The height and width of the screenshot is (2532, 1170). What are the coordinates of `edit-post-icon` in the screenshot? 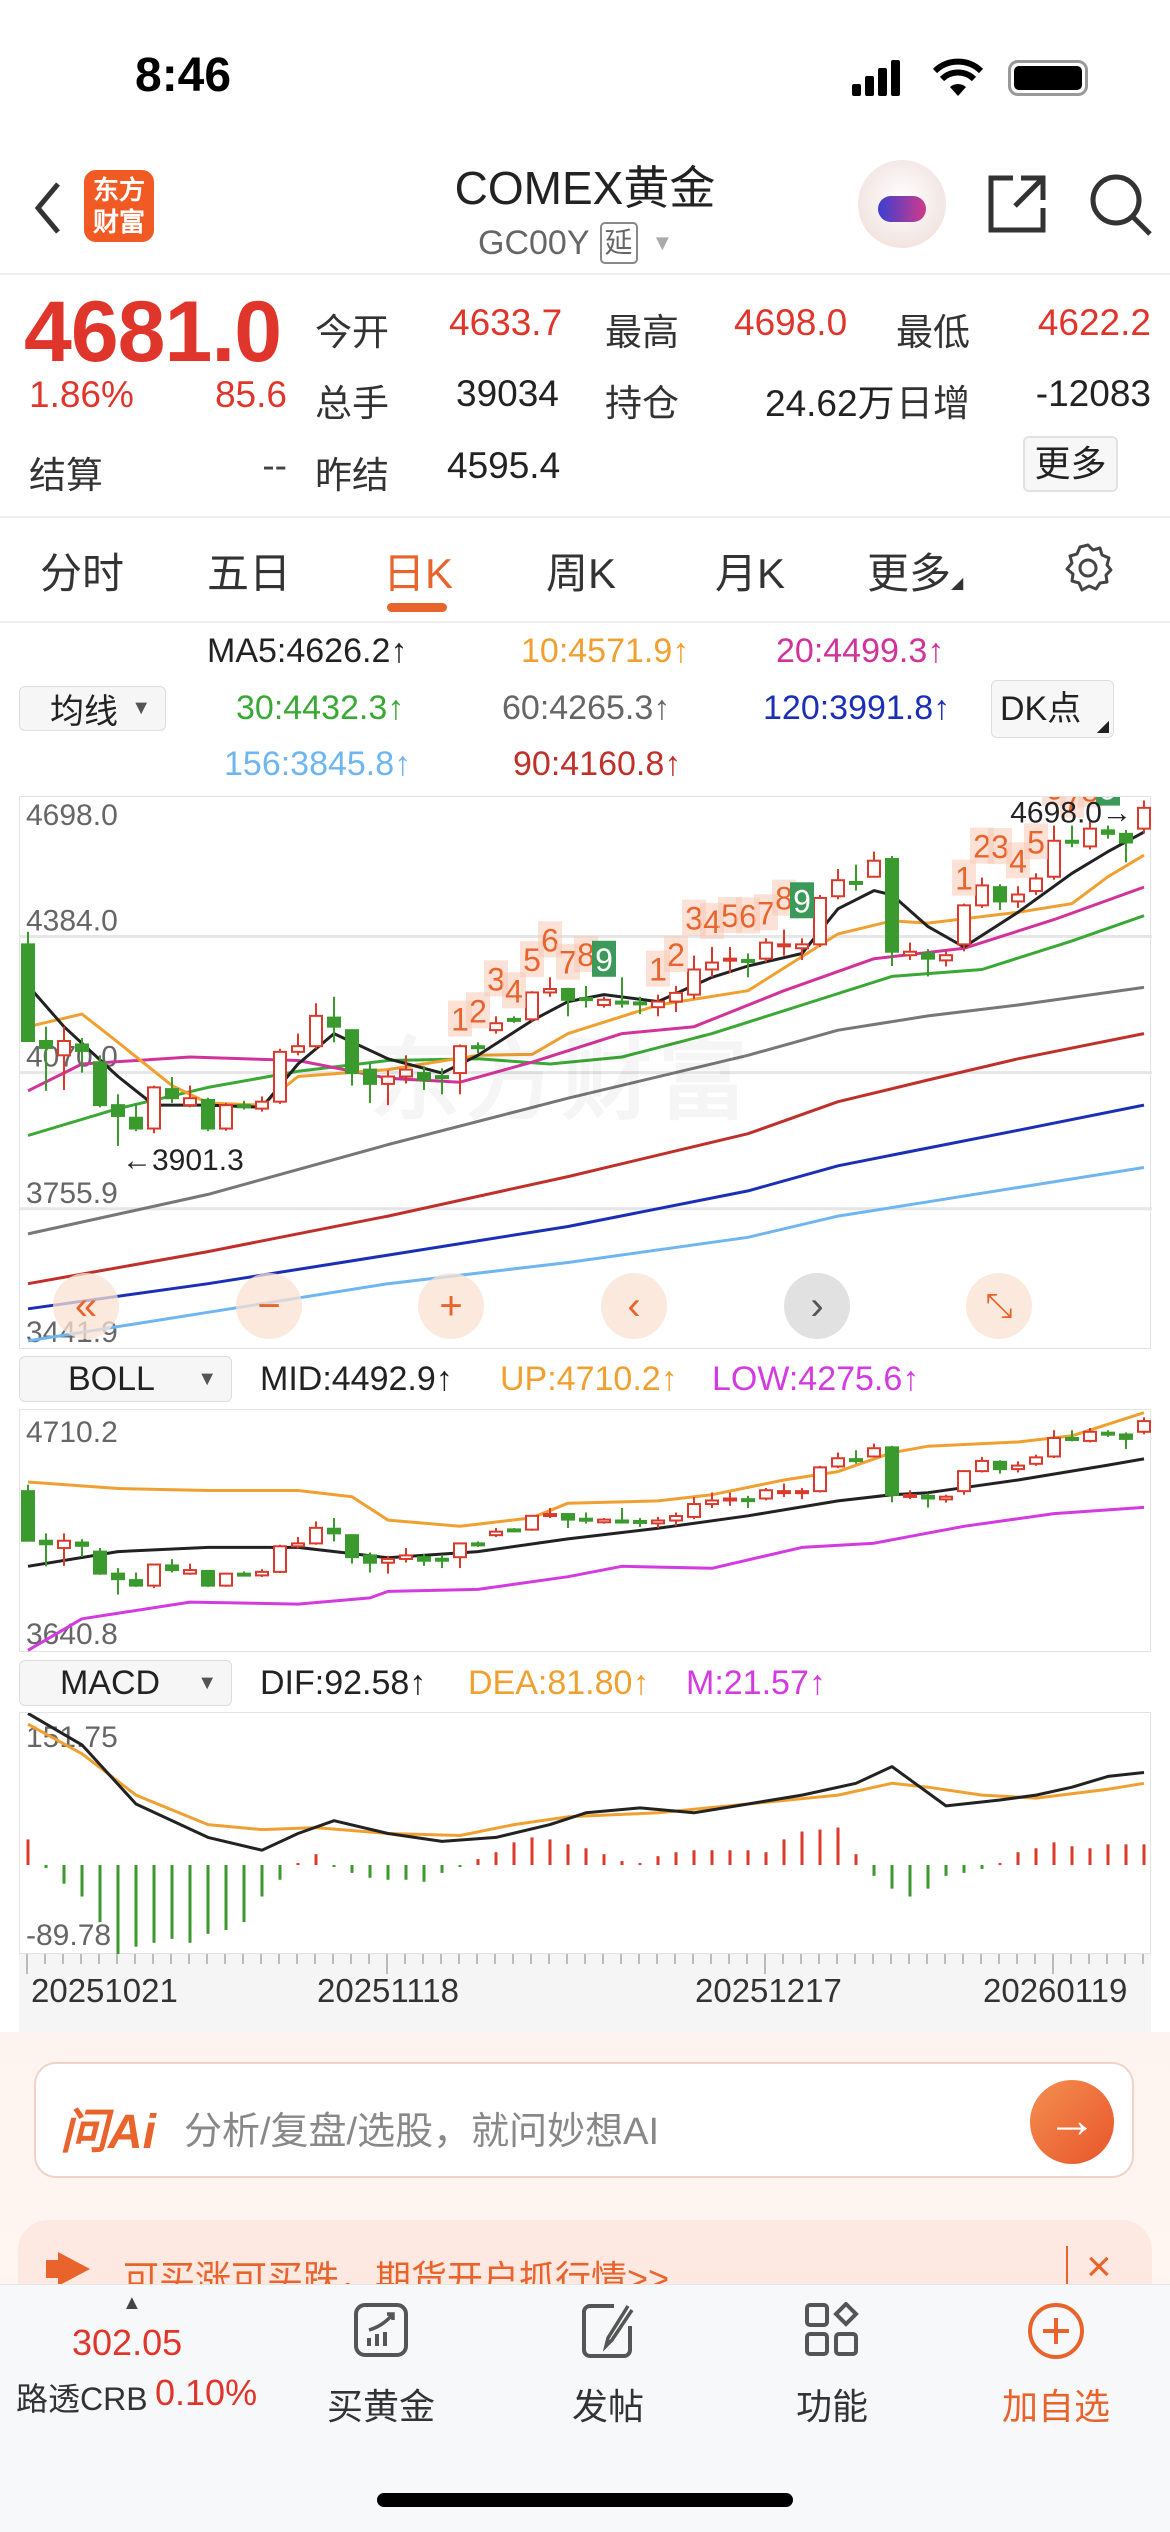 It's located at (608, 2331).